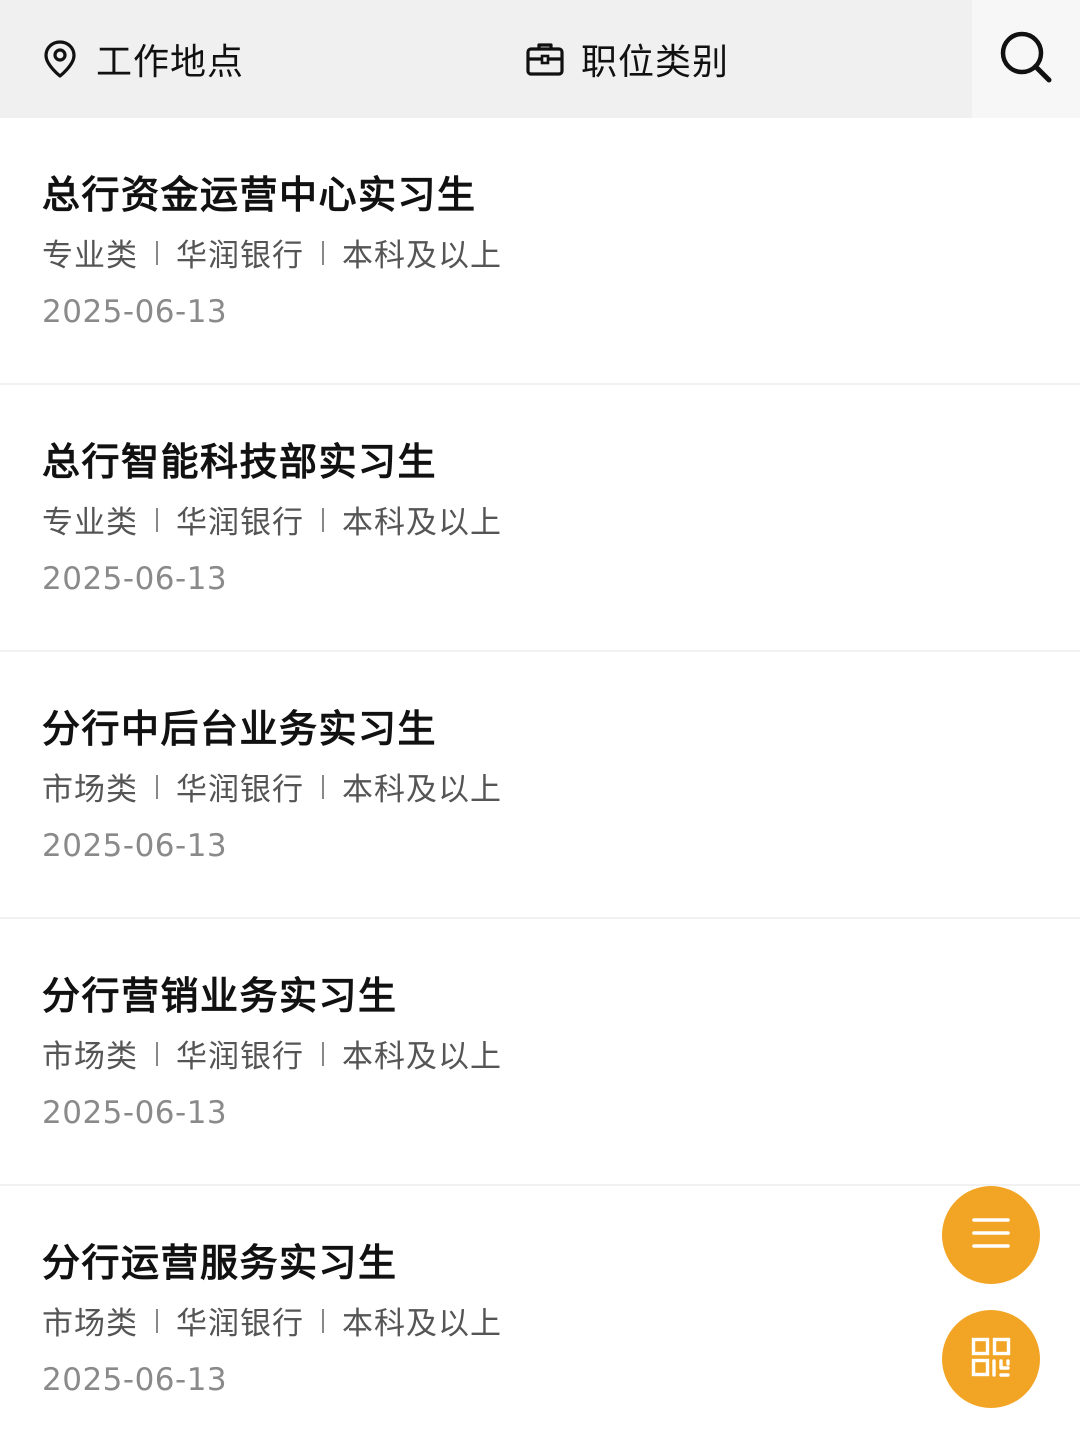  I want to click on search-icon, so click(1026, 59).